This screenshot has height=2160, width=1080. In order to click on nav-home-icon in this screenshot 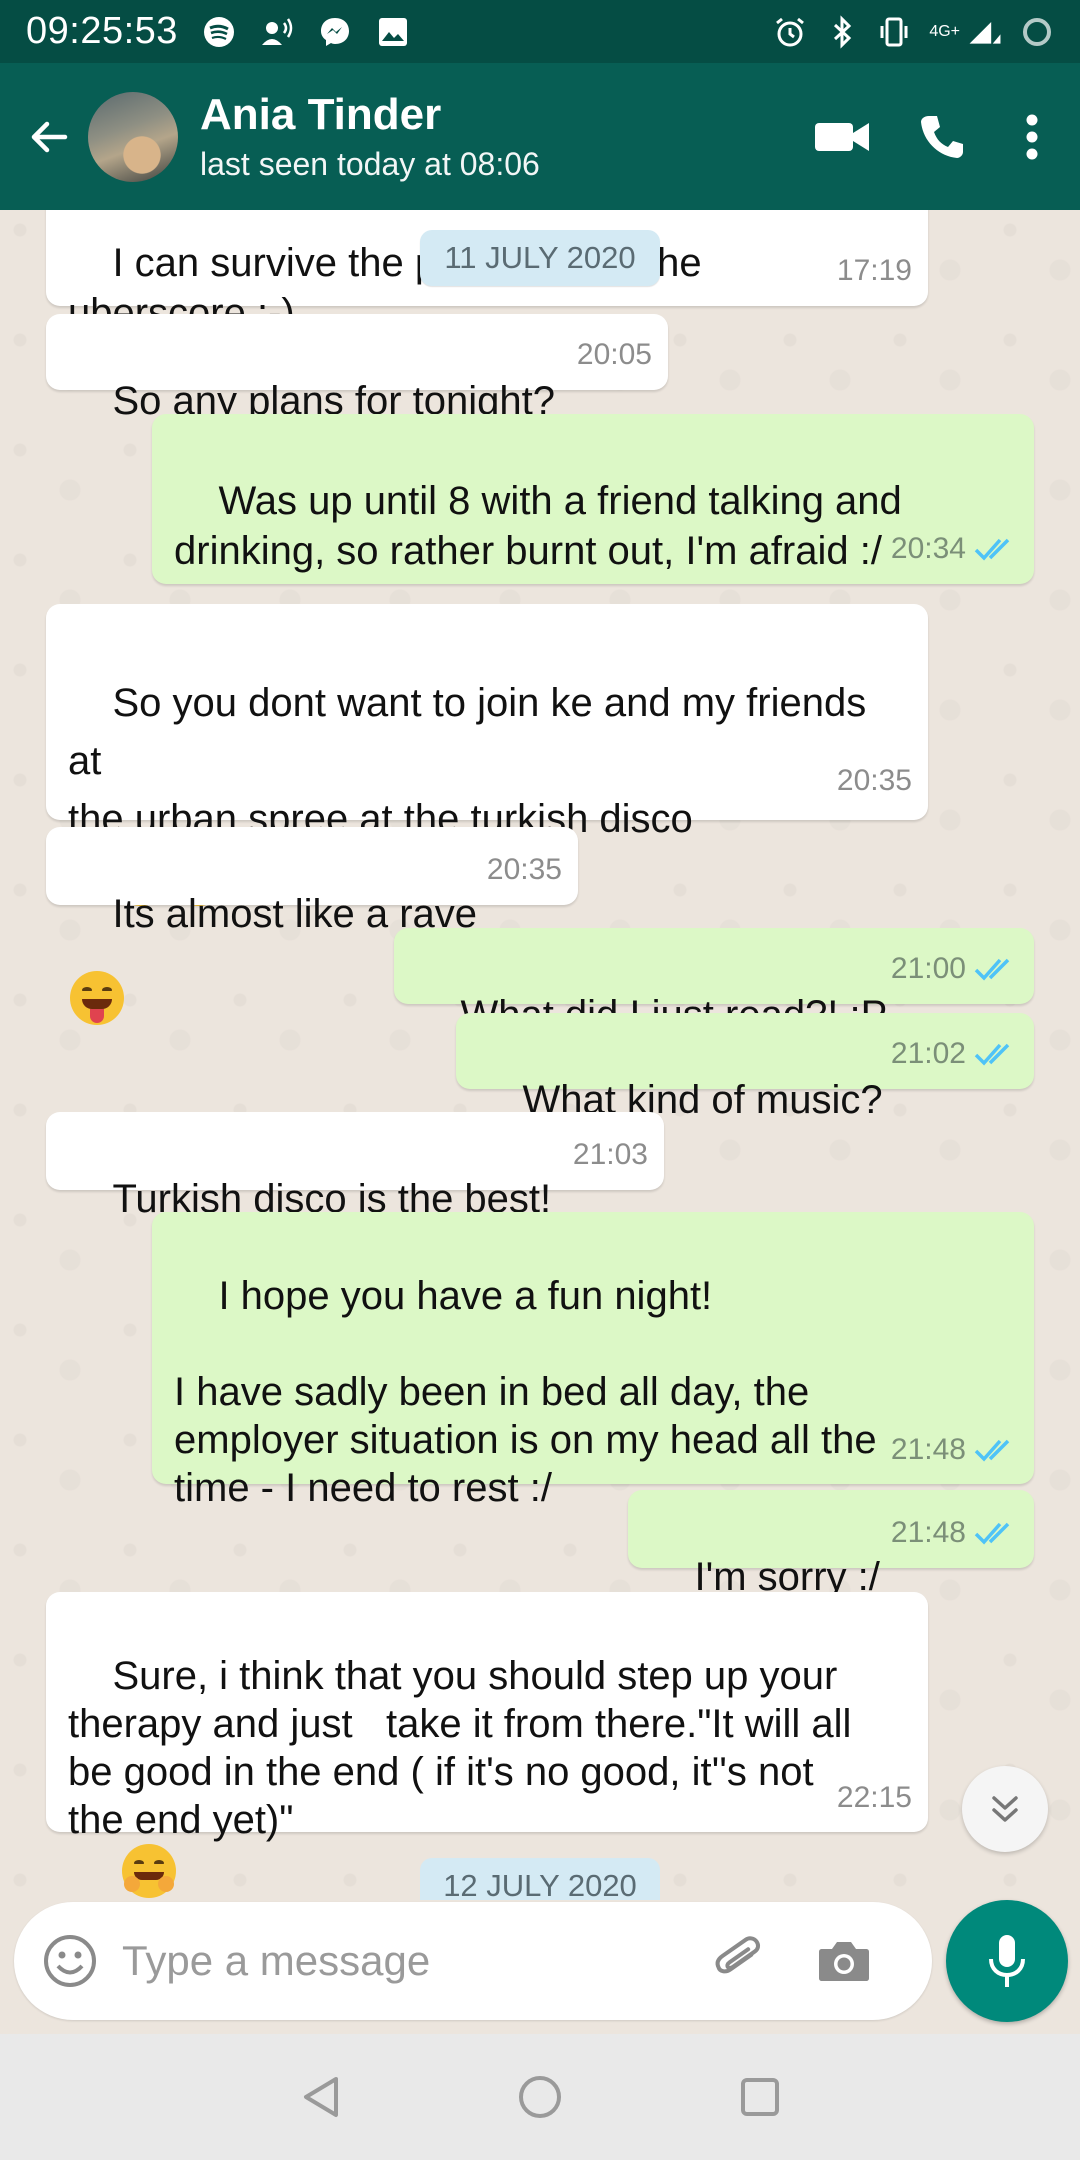, I will do `click(540, 2097)`.